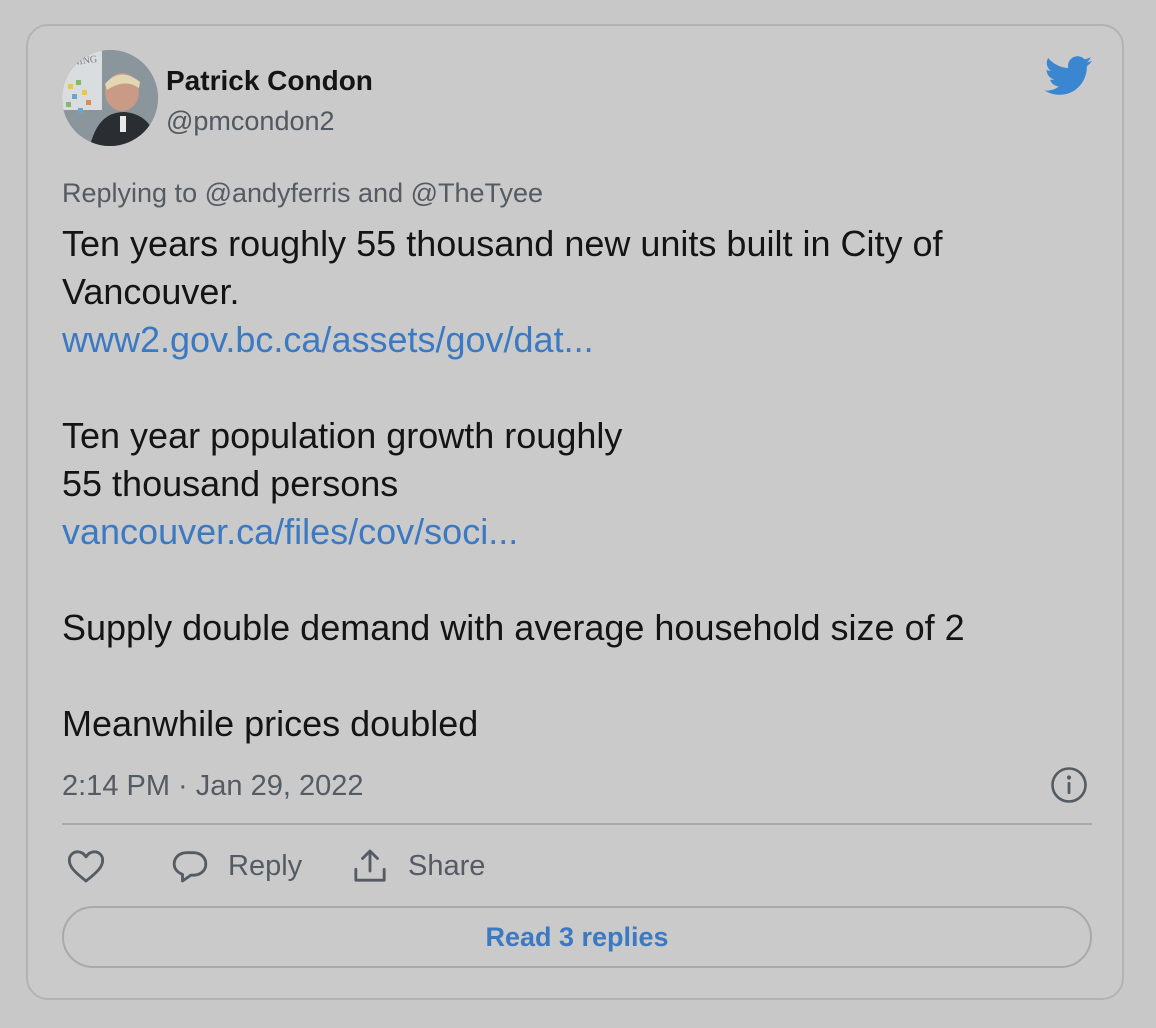 This screenshot has height=1028, width=1156. I want to click on share-upload-icon, so click(370, 865).